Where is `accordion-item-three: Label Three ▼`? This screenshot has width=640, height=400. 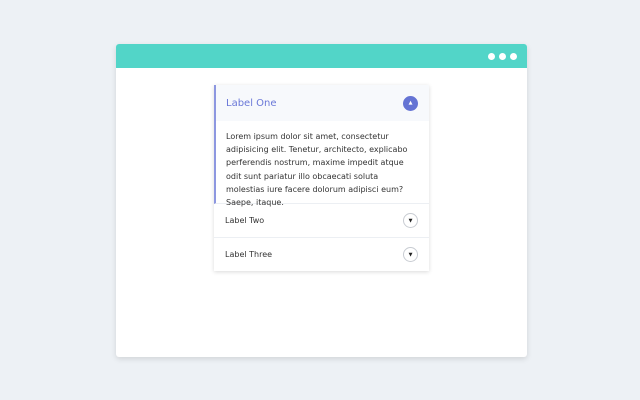
accordion-item-three: Label Three ▼ is located at coordinates (321, 254).